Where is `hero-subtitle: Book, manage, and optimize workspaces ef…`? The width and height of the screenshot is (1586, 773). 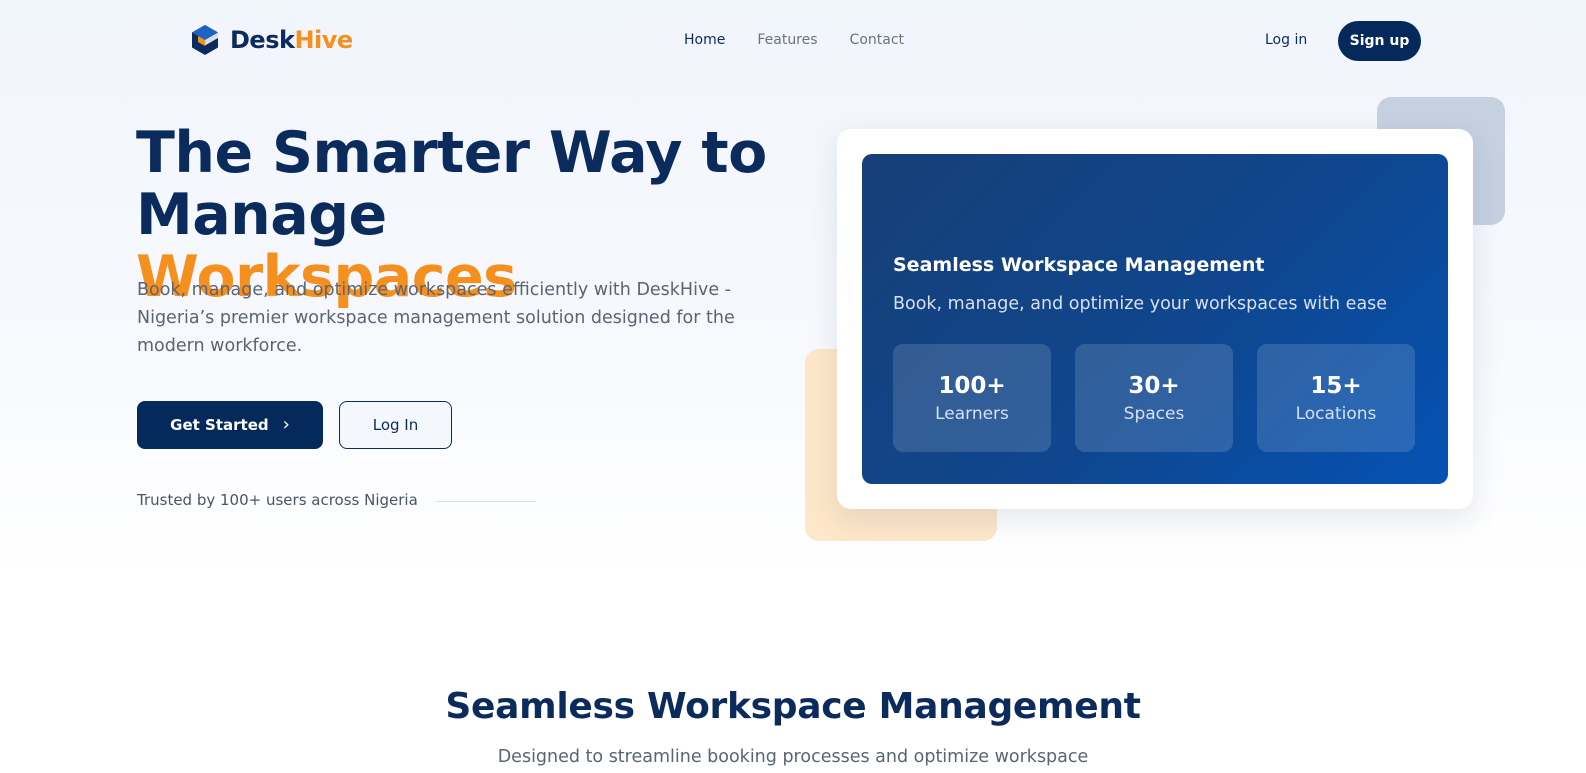
hero-subtitle: Book, manage, and optimize workspaces ef… is located at coordinates (436, 318).